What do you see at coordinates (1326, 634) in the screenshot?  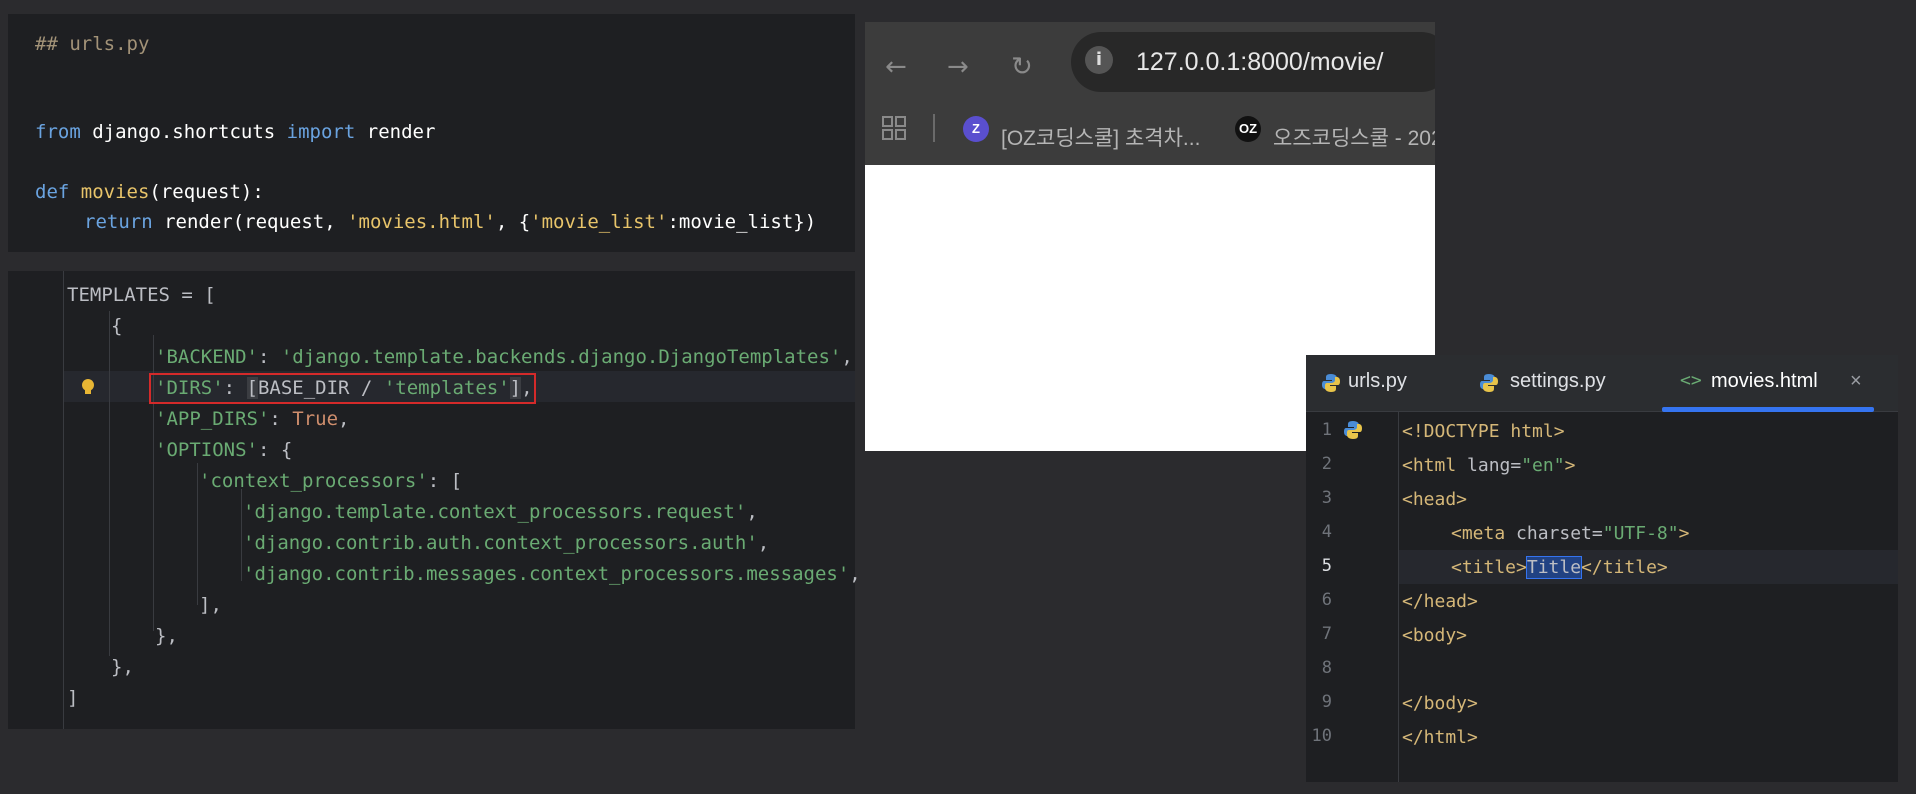 I see `line-number: 7` at bounding box center [1326, 634].